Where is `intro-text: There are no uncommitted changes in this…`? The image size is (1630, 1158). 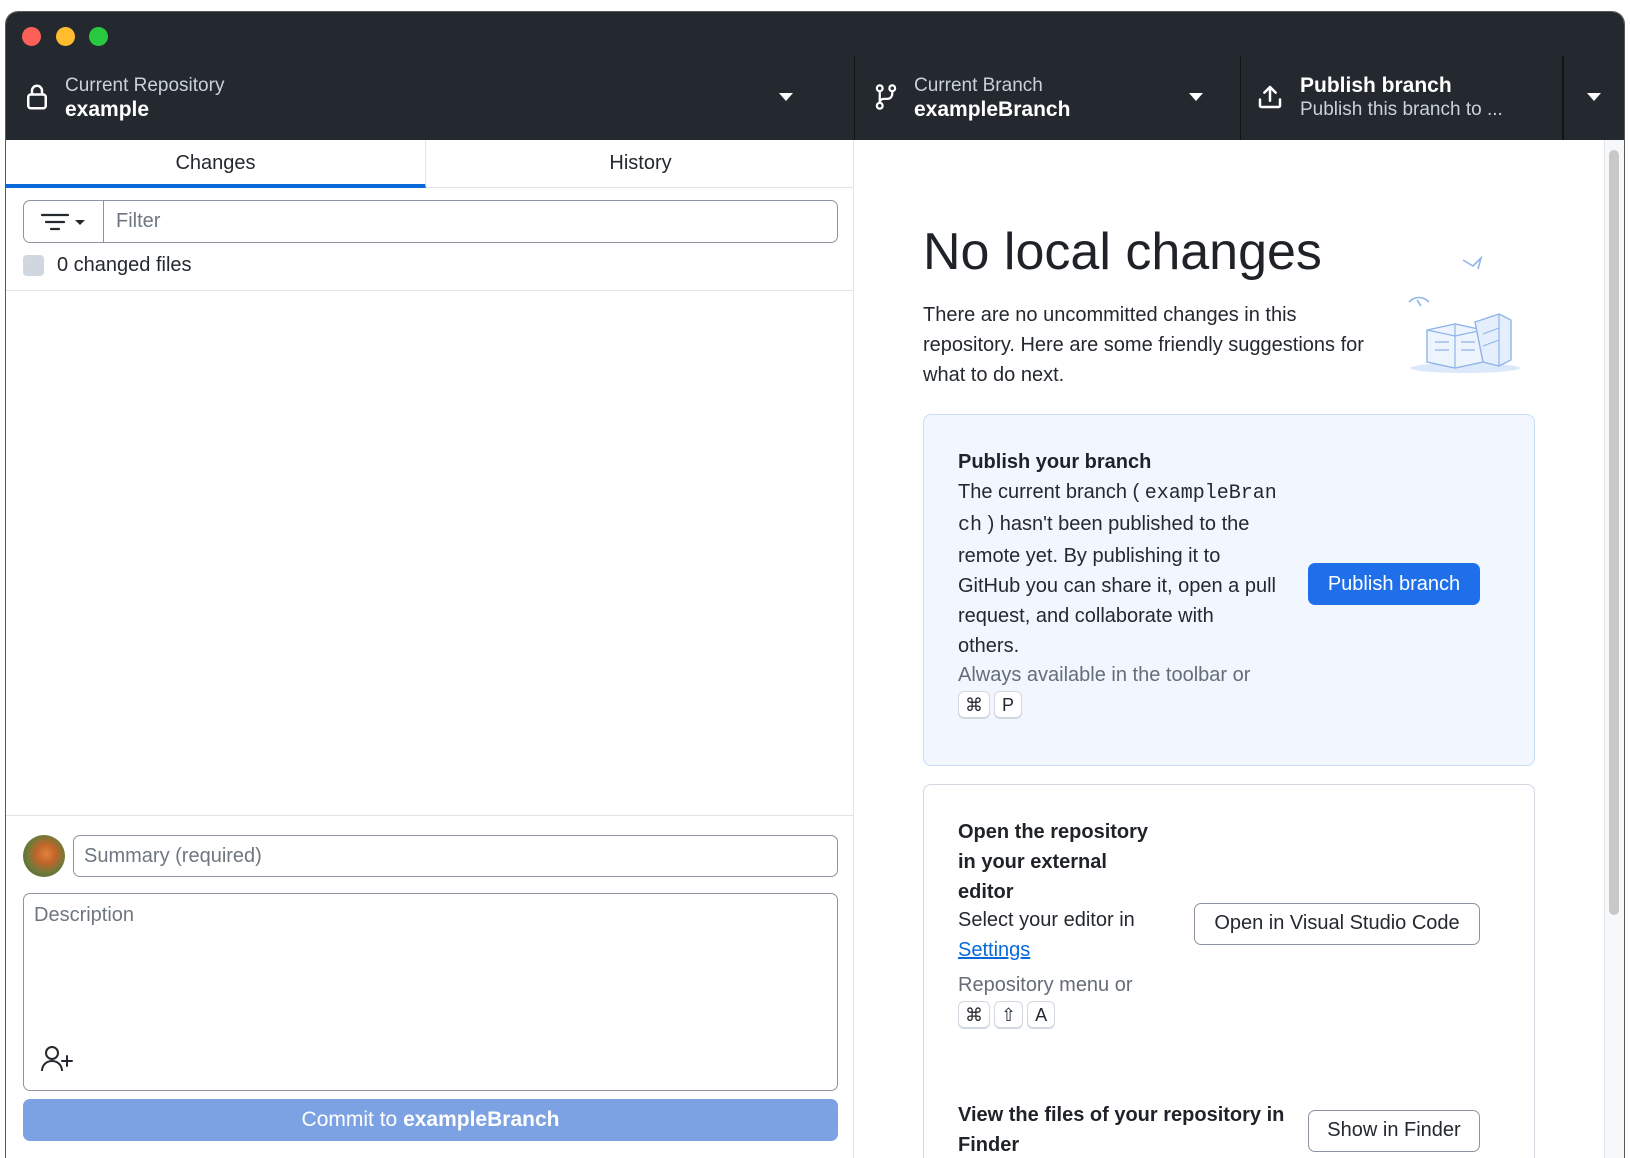 intro-text: There are no uncommitted changes in this… is located at coordinates (1143, 345).